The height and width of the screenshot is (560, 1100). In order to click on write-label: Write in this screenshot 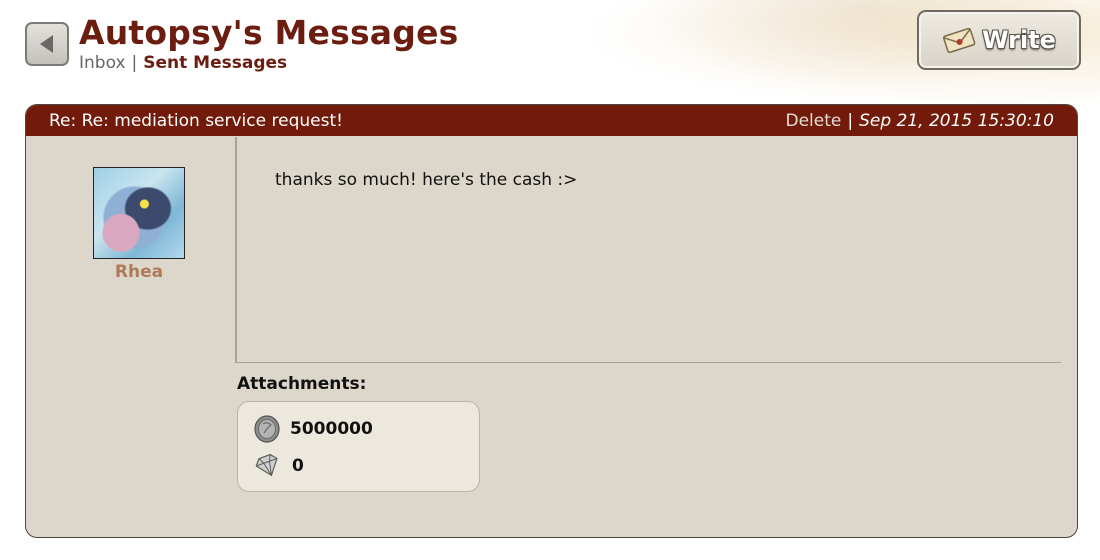, I will do `click(1019, 40)`.